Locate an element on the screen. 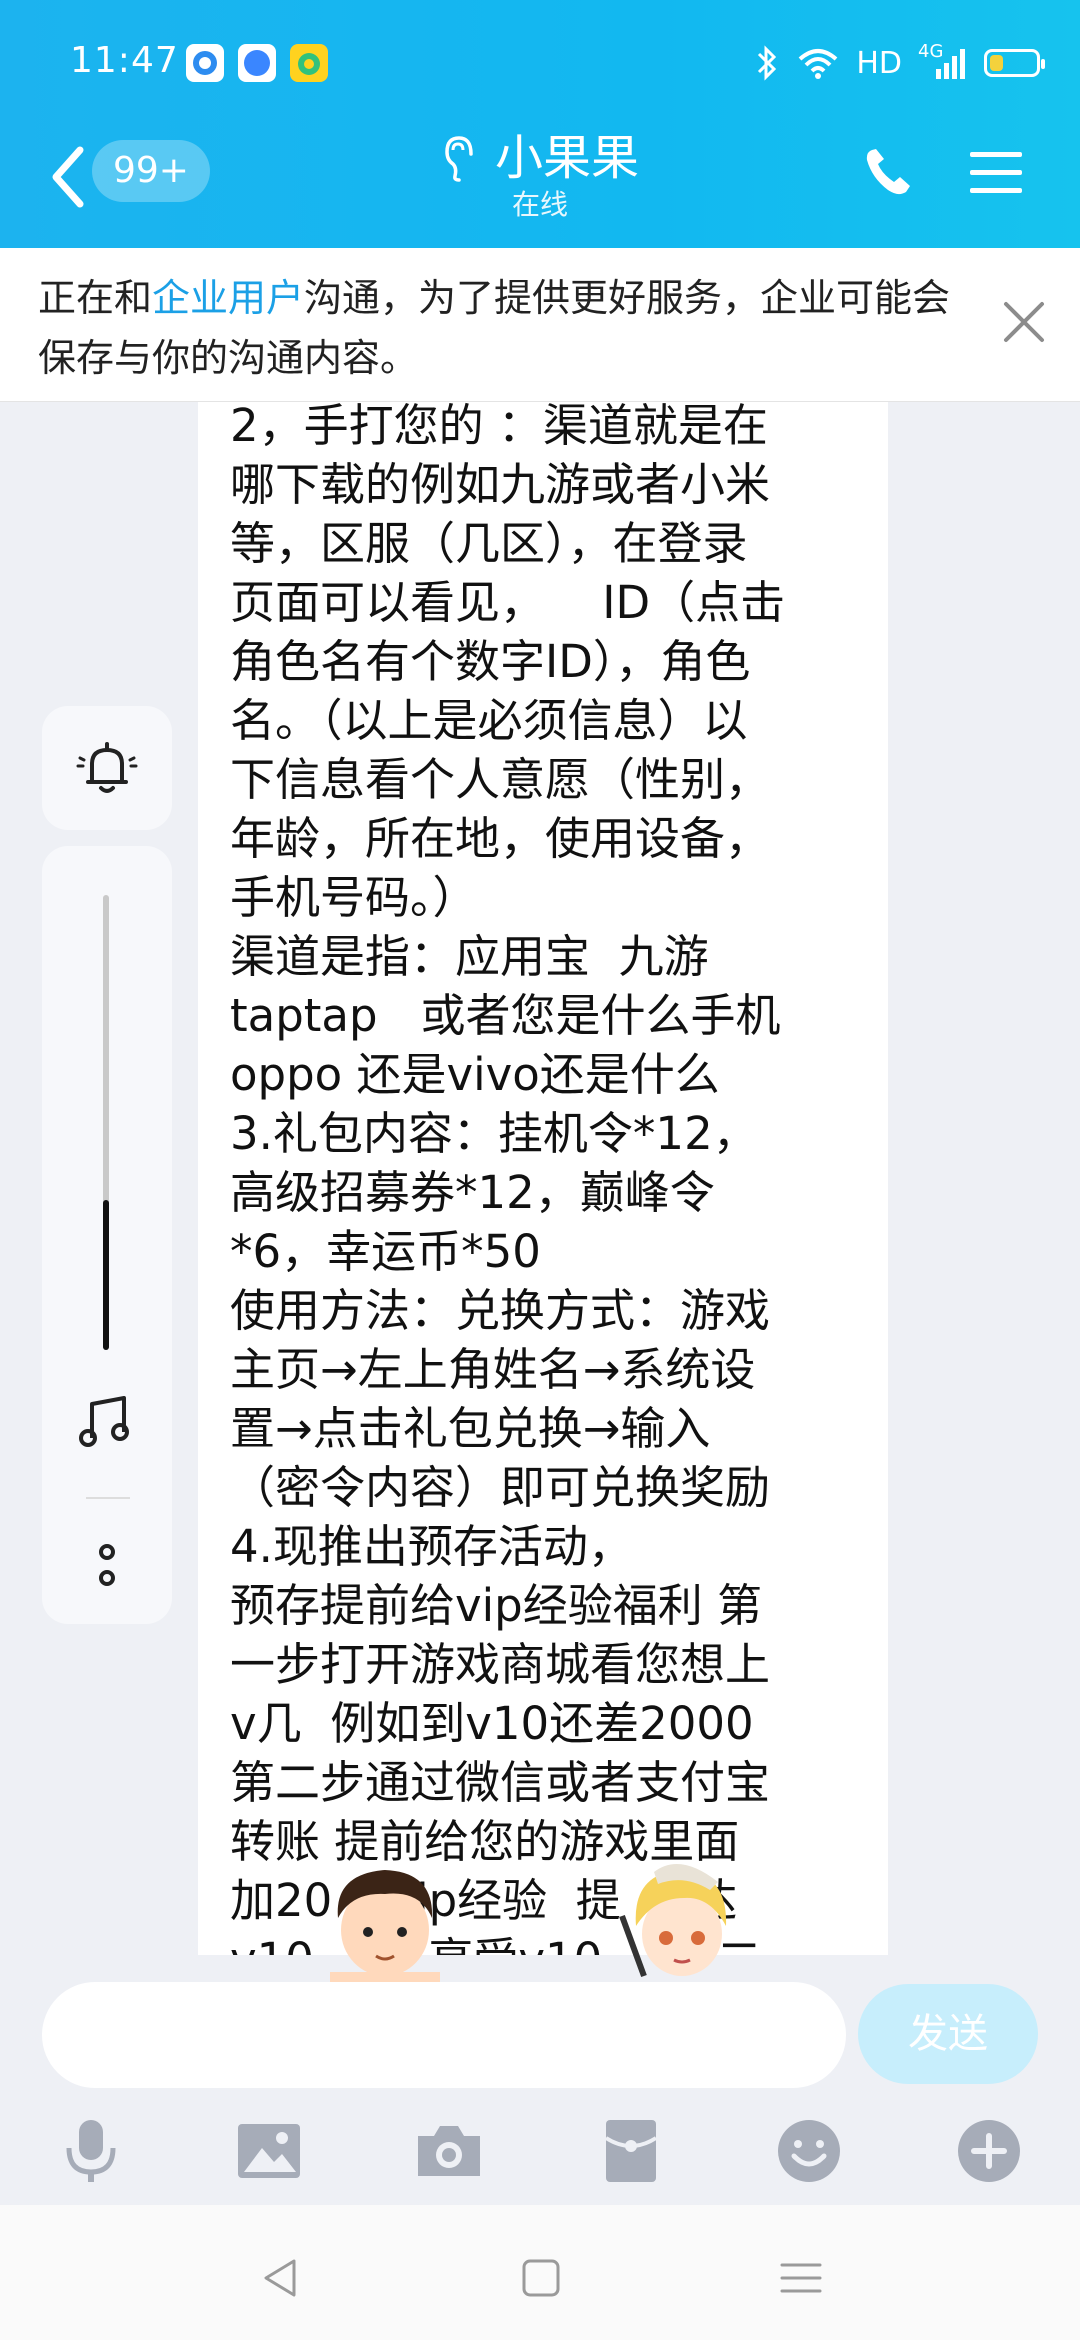  back-arrow-icon is located at coordinates (69, 177).